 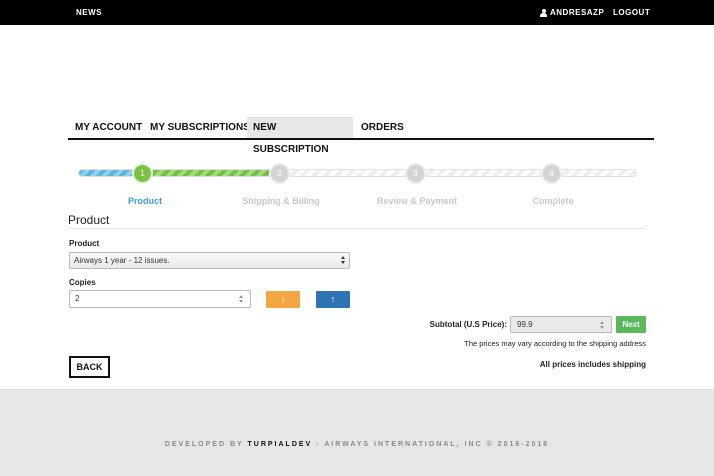 What do you see at coordinates (551, 173) in the screenshot?
I see `step-4-circle: 4` at bounding box center [551, 173].